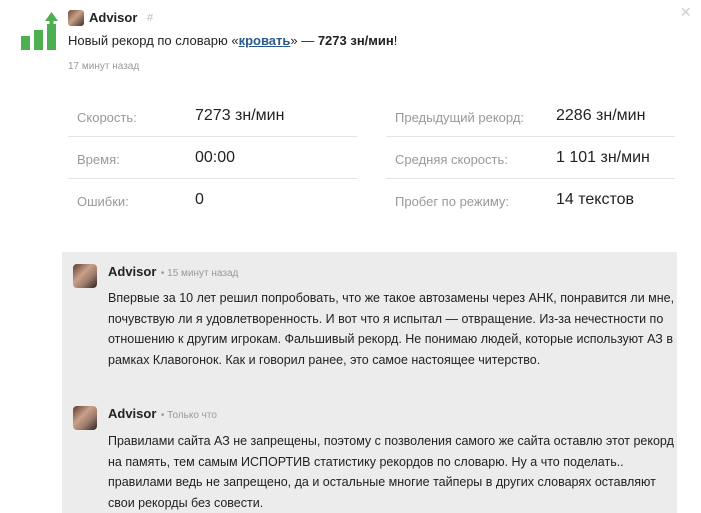 The height and width of the screenshot is (513, 701). I want to click on stat-row: Ошибки: 0, so click(212, 199).